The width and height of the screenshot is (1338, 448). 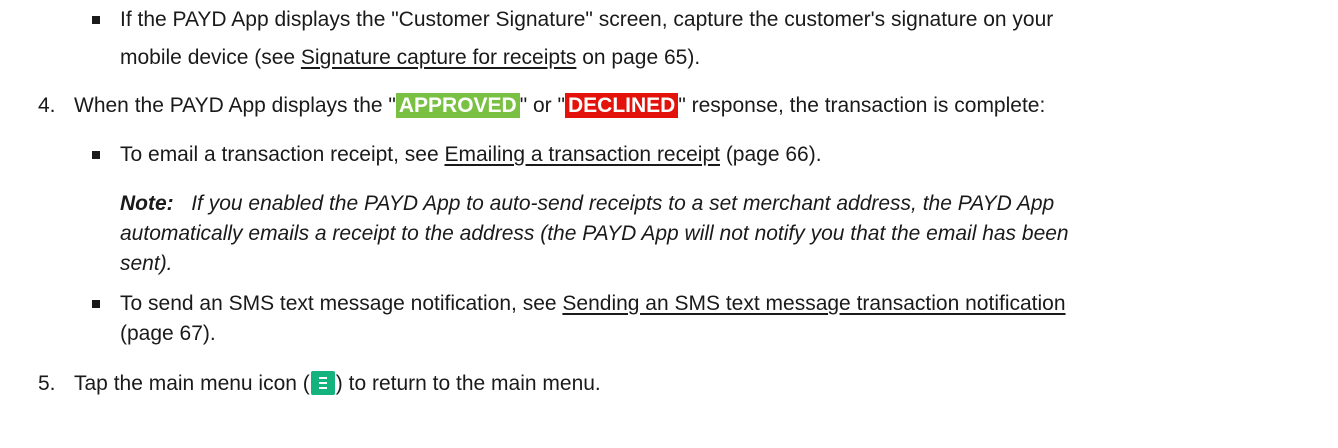 What do you see at coordinates (438, 57) in the screenshot?
I see `signature-capture-link: Signature capture for receipts` at bounding box center [438, 57].